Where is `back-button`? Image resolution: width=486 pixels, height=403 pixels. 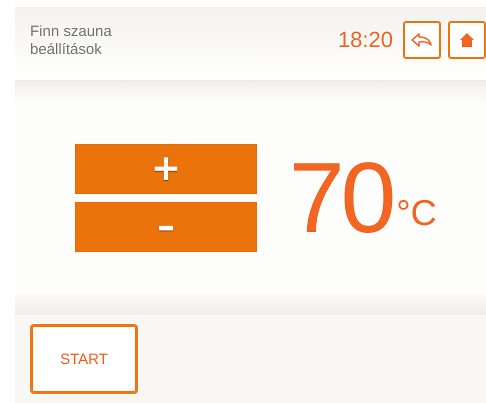
back-button is located at coordinates (422, 39).